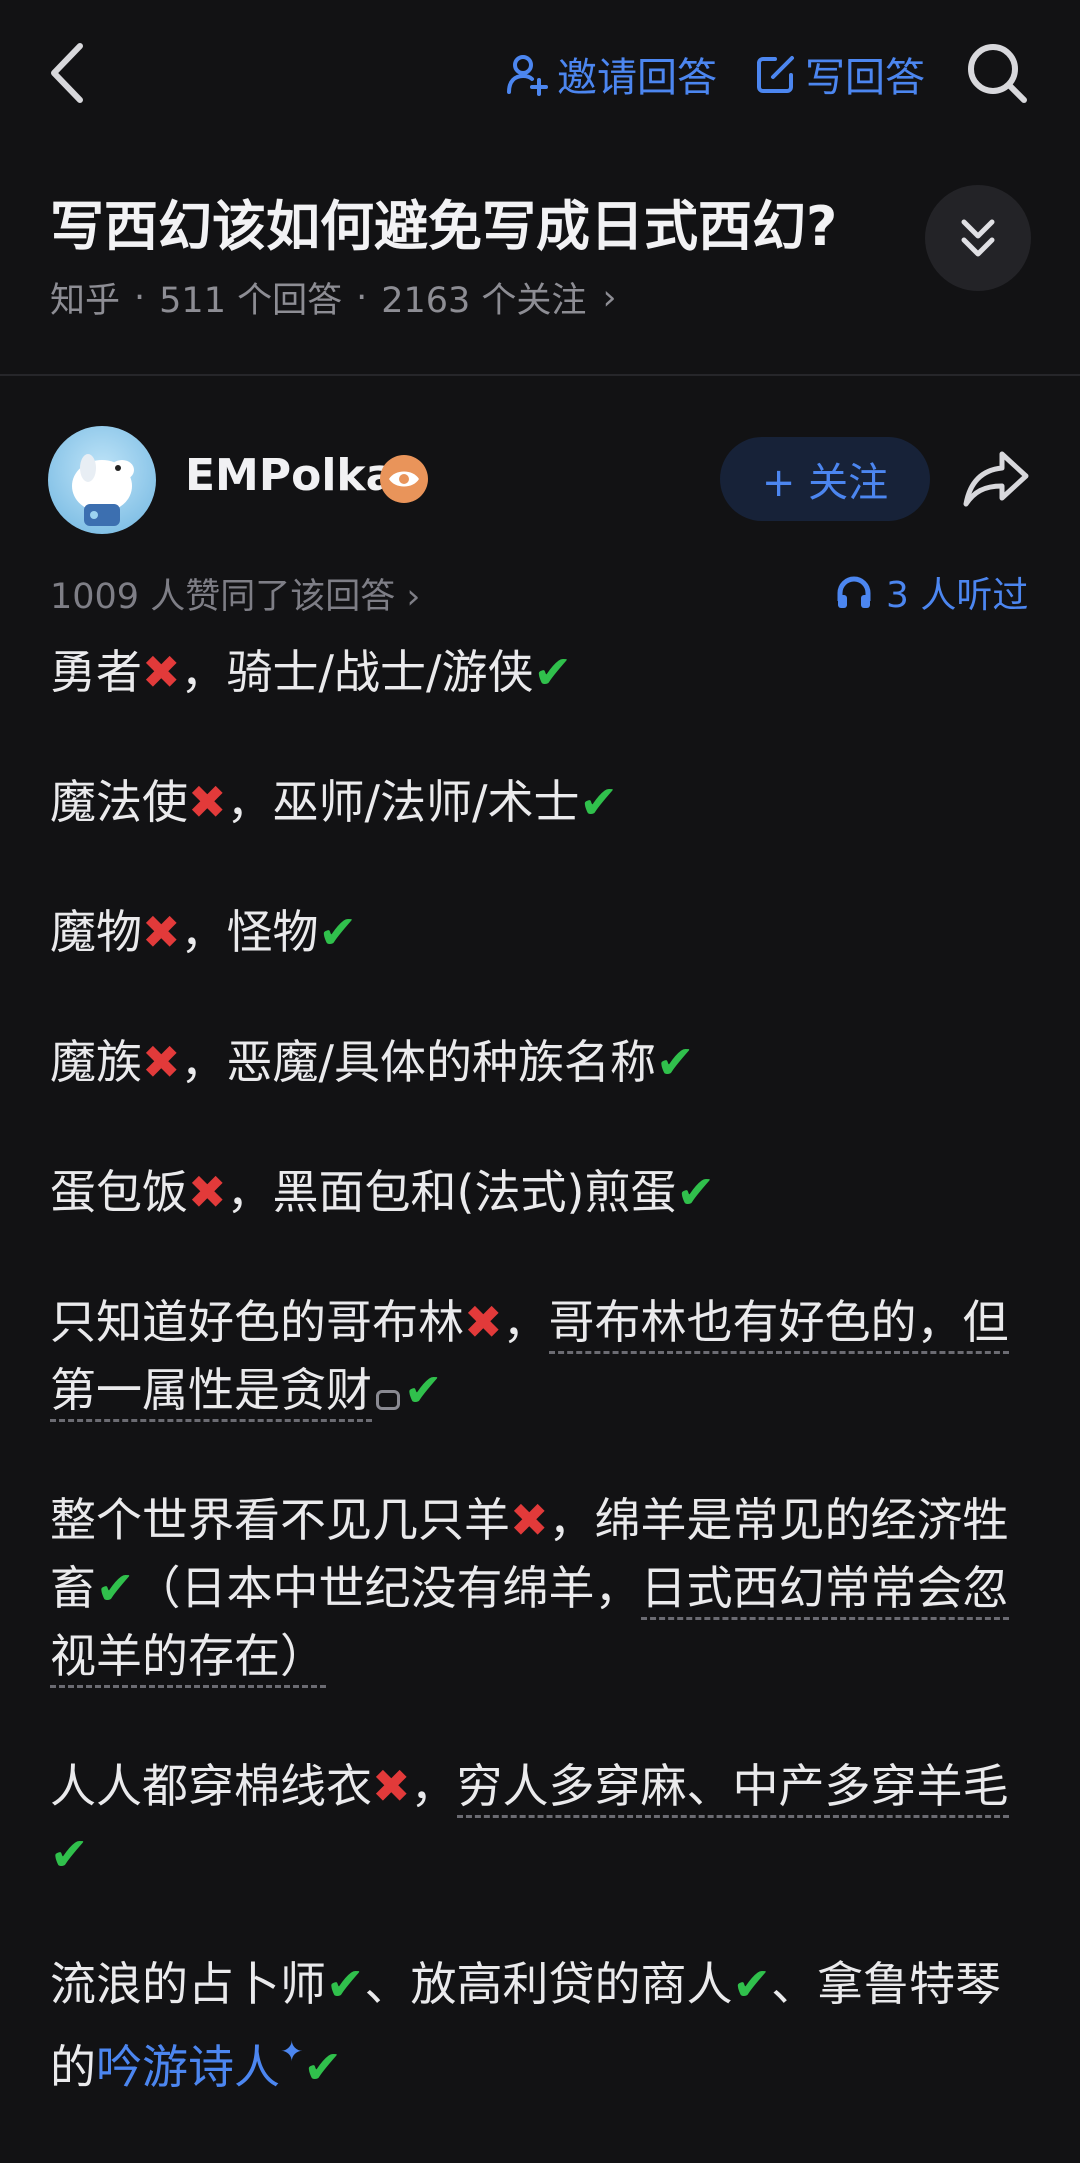 Image resolution: width=1080 pixels, height=2163 pixels. I want to click on invite-answer-button: 邀请回答, so click(611, 74).